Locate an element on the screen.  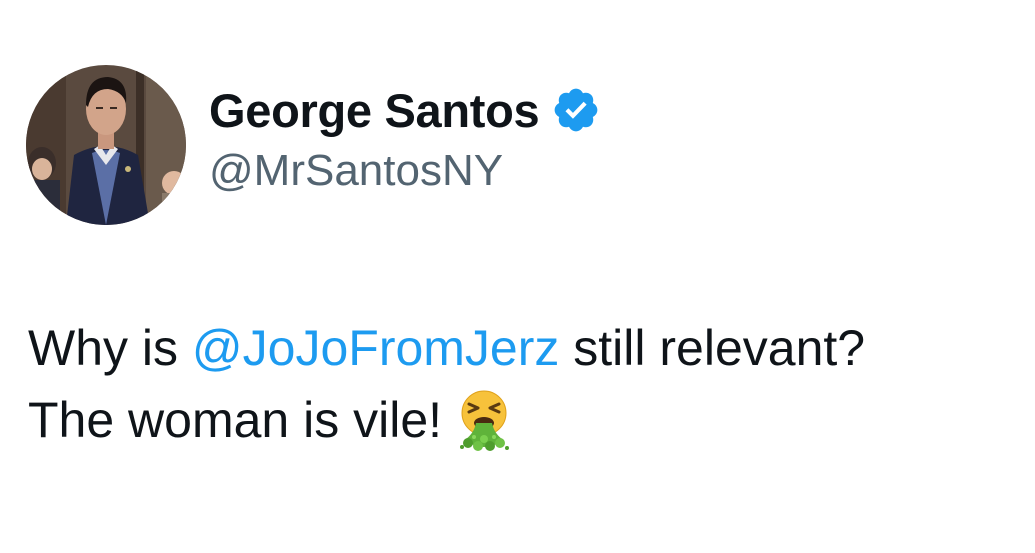
tweet-line-2: The woman is vile! is located at coordinates (523, 420).